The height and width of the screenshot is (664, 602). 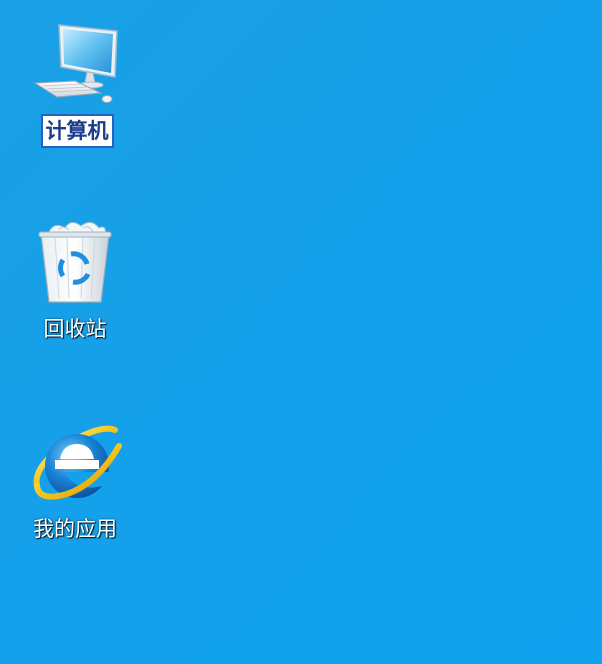 I want to click on desktop-icon-computer: 计算机, so click(x=77, y=81).